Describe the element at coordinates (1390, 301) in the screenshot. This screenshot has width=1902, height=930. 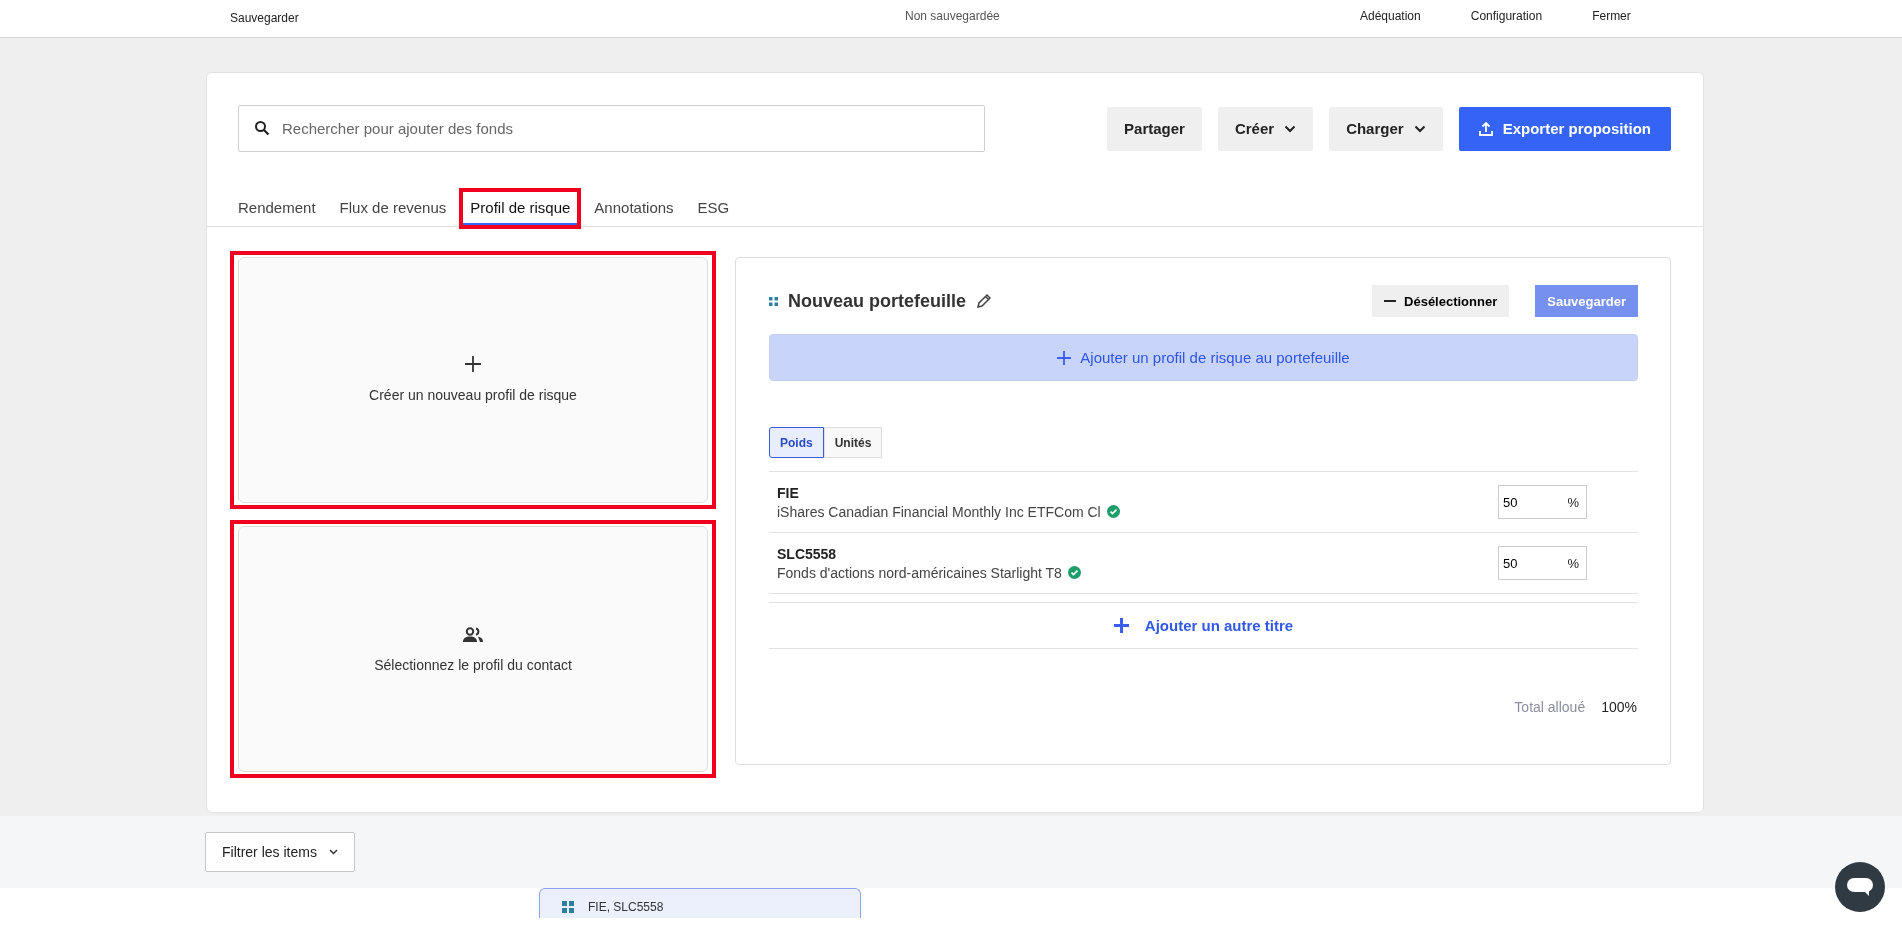
I see `minus-icon` at that location.